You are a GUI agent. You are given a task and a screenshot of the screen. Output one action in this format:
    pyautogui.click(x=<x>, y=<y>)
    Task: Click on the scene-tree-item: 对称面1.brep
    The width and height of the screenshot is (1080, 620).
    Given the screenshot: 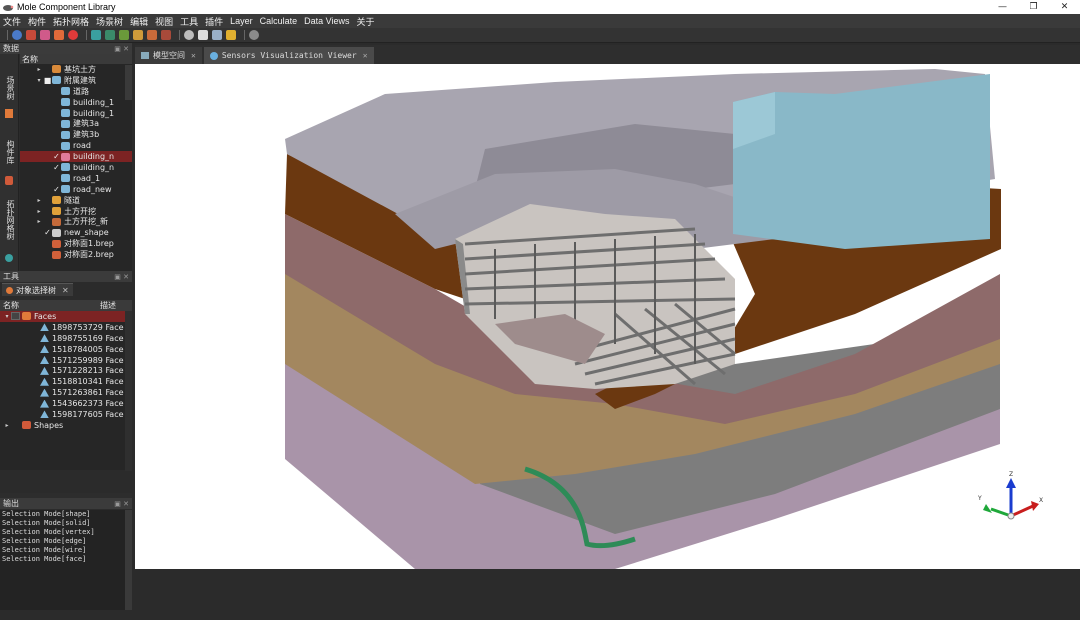 What is the action you would take?
    pyautogui.click(x=76, y=243)
    